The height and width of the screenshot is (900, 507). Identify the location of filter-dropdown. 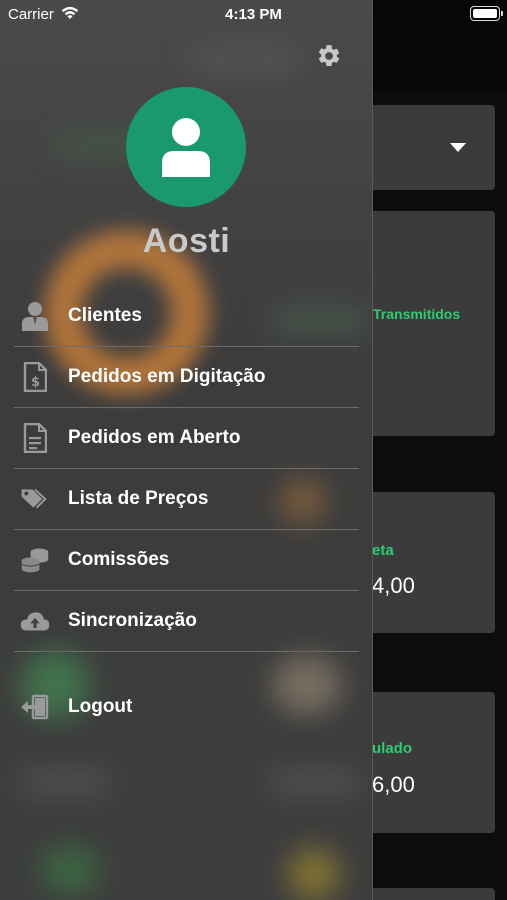
(423, 147).